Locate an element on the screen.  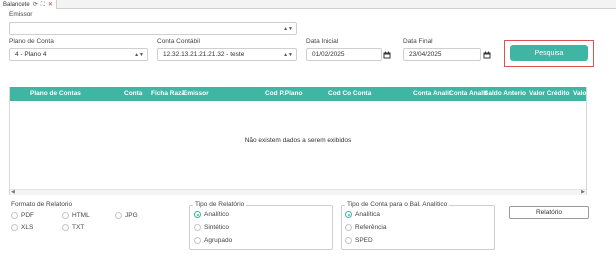
radio-analitico: Analítico is located at coordinates (211, 214).